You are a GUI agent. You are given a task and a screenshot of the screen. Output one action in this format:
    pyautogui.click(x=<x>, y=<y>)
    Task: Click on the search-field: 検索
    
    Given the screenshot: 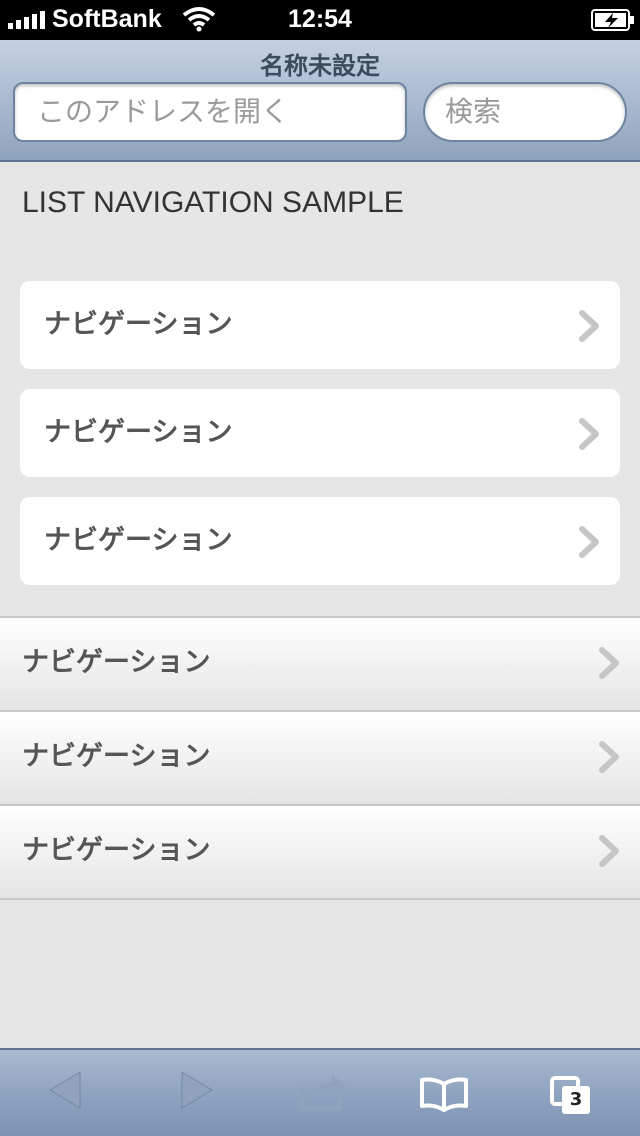 What is the action you would take?
    pyautogui.click(x=525, y=112)
    